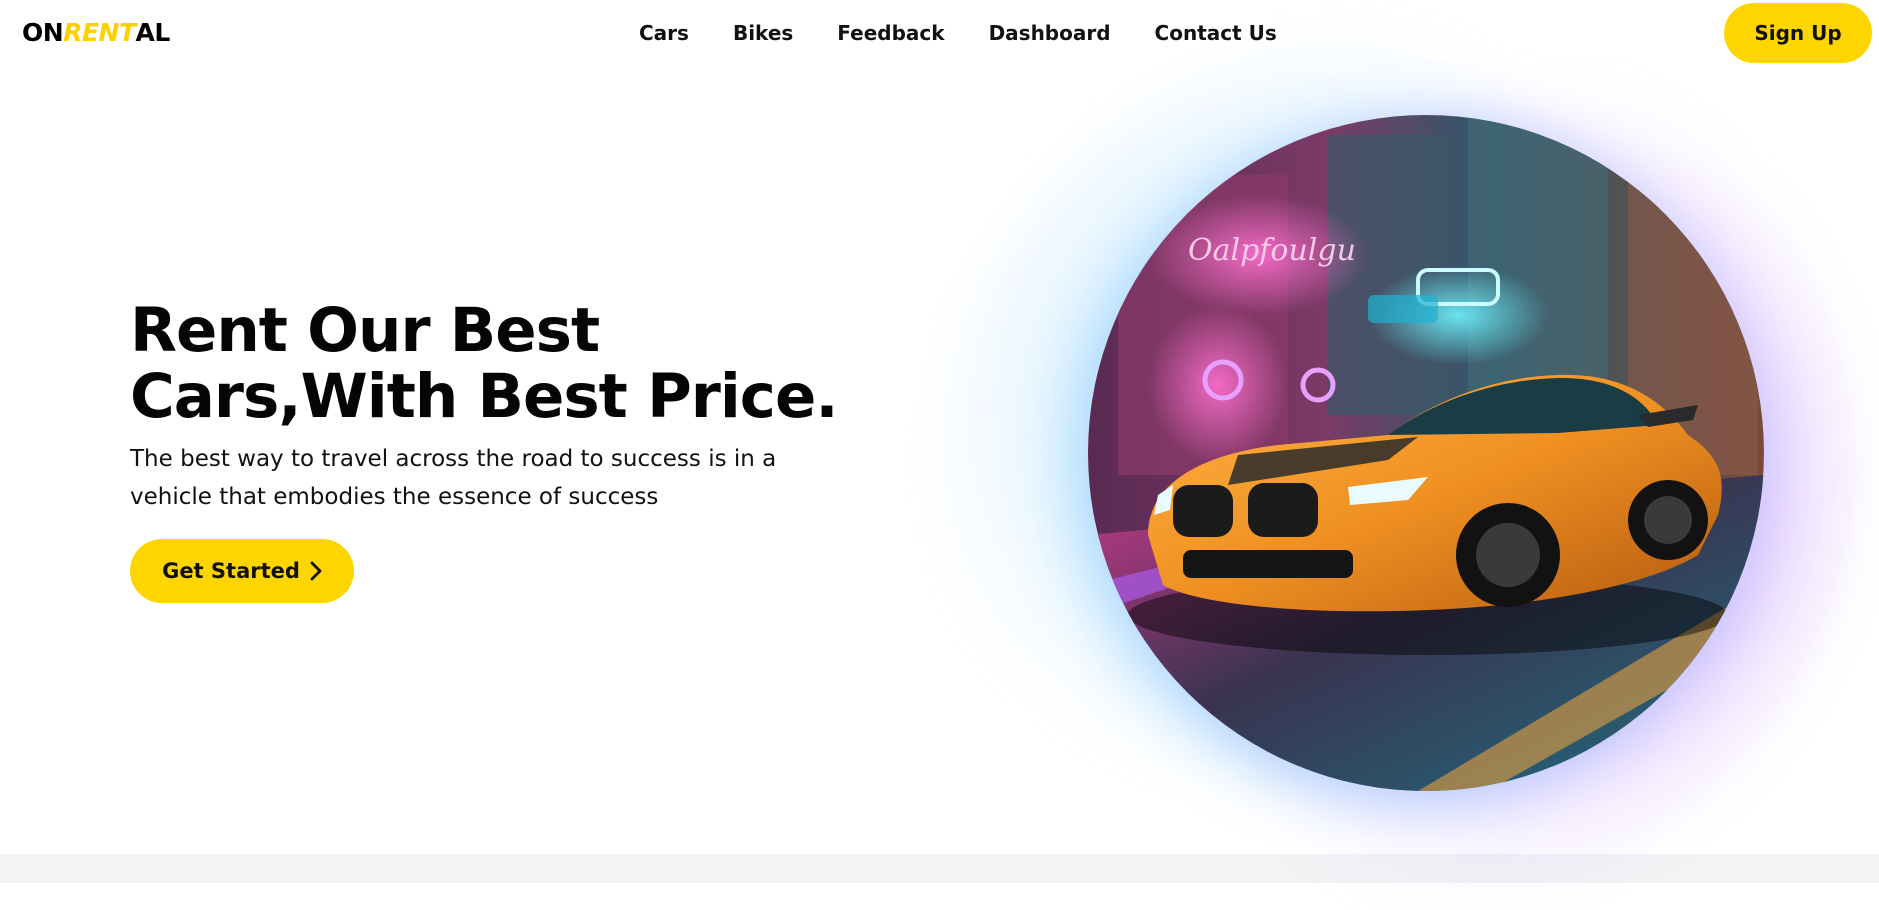 The height and width of the screenshot is (910, 1879). I want to click on svg-text: Oalpfoulgu, so click(1272, 250).